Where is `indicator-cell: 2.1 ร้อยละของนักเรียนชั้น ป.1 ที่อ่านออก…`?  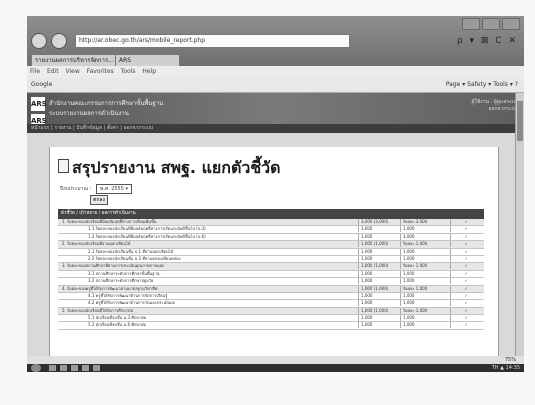 indicator-cell: 2.1 ร้อยละของนักเรียนชั้น ป.1 ที่อ่านออก… is located at coordinates (131, 251).